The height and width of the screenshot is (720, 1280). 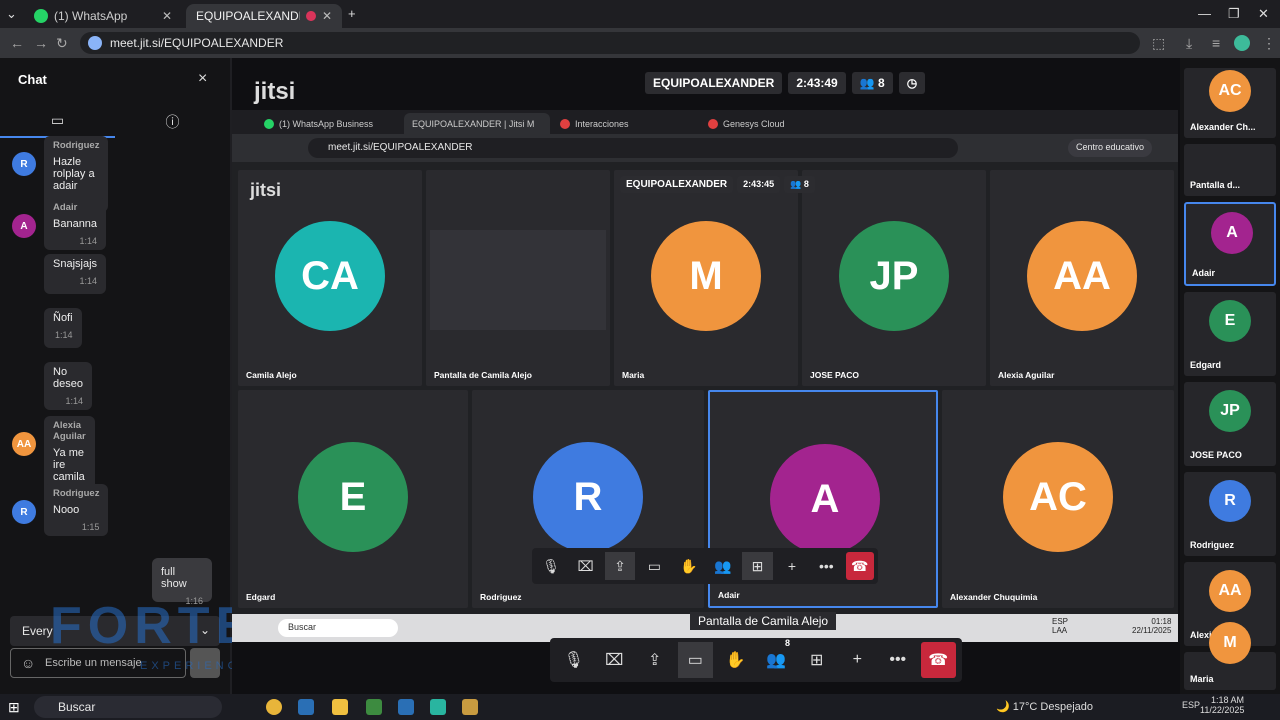 I want to click on avatar: AA, so click(x=1230, y=591).